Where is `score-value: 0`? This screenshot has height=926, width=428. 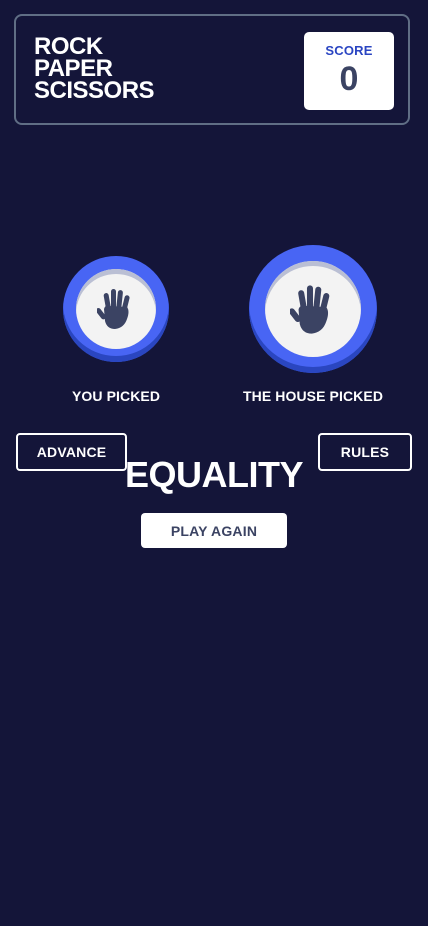 score-value: 0 is located at coordinates (349, 79).